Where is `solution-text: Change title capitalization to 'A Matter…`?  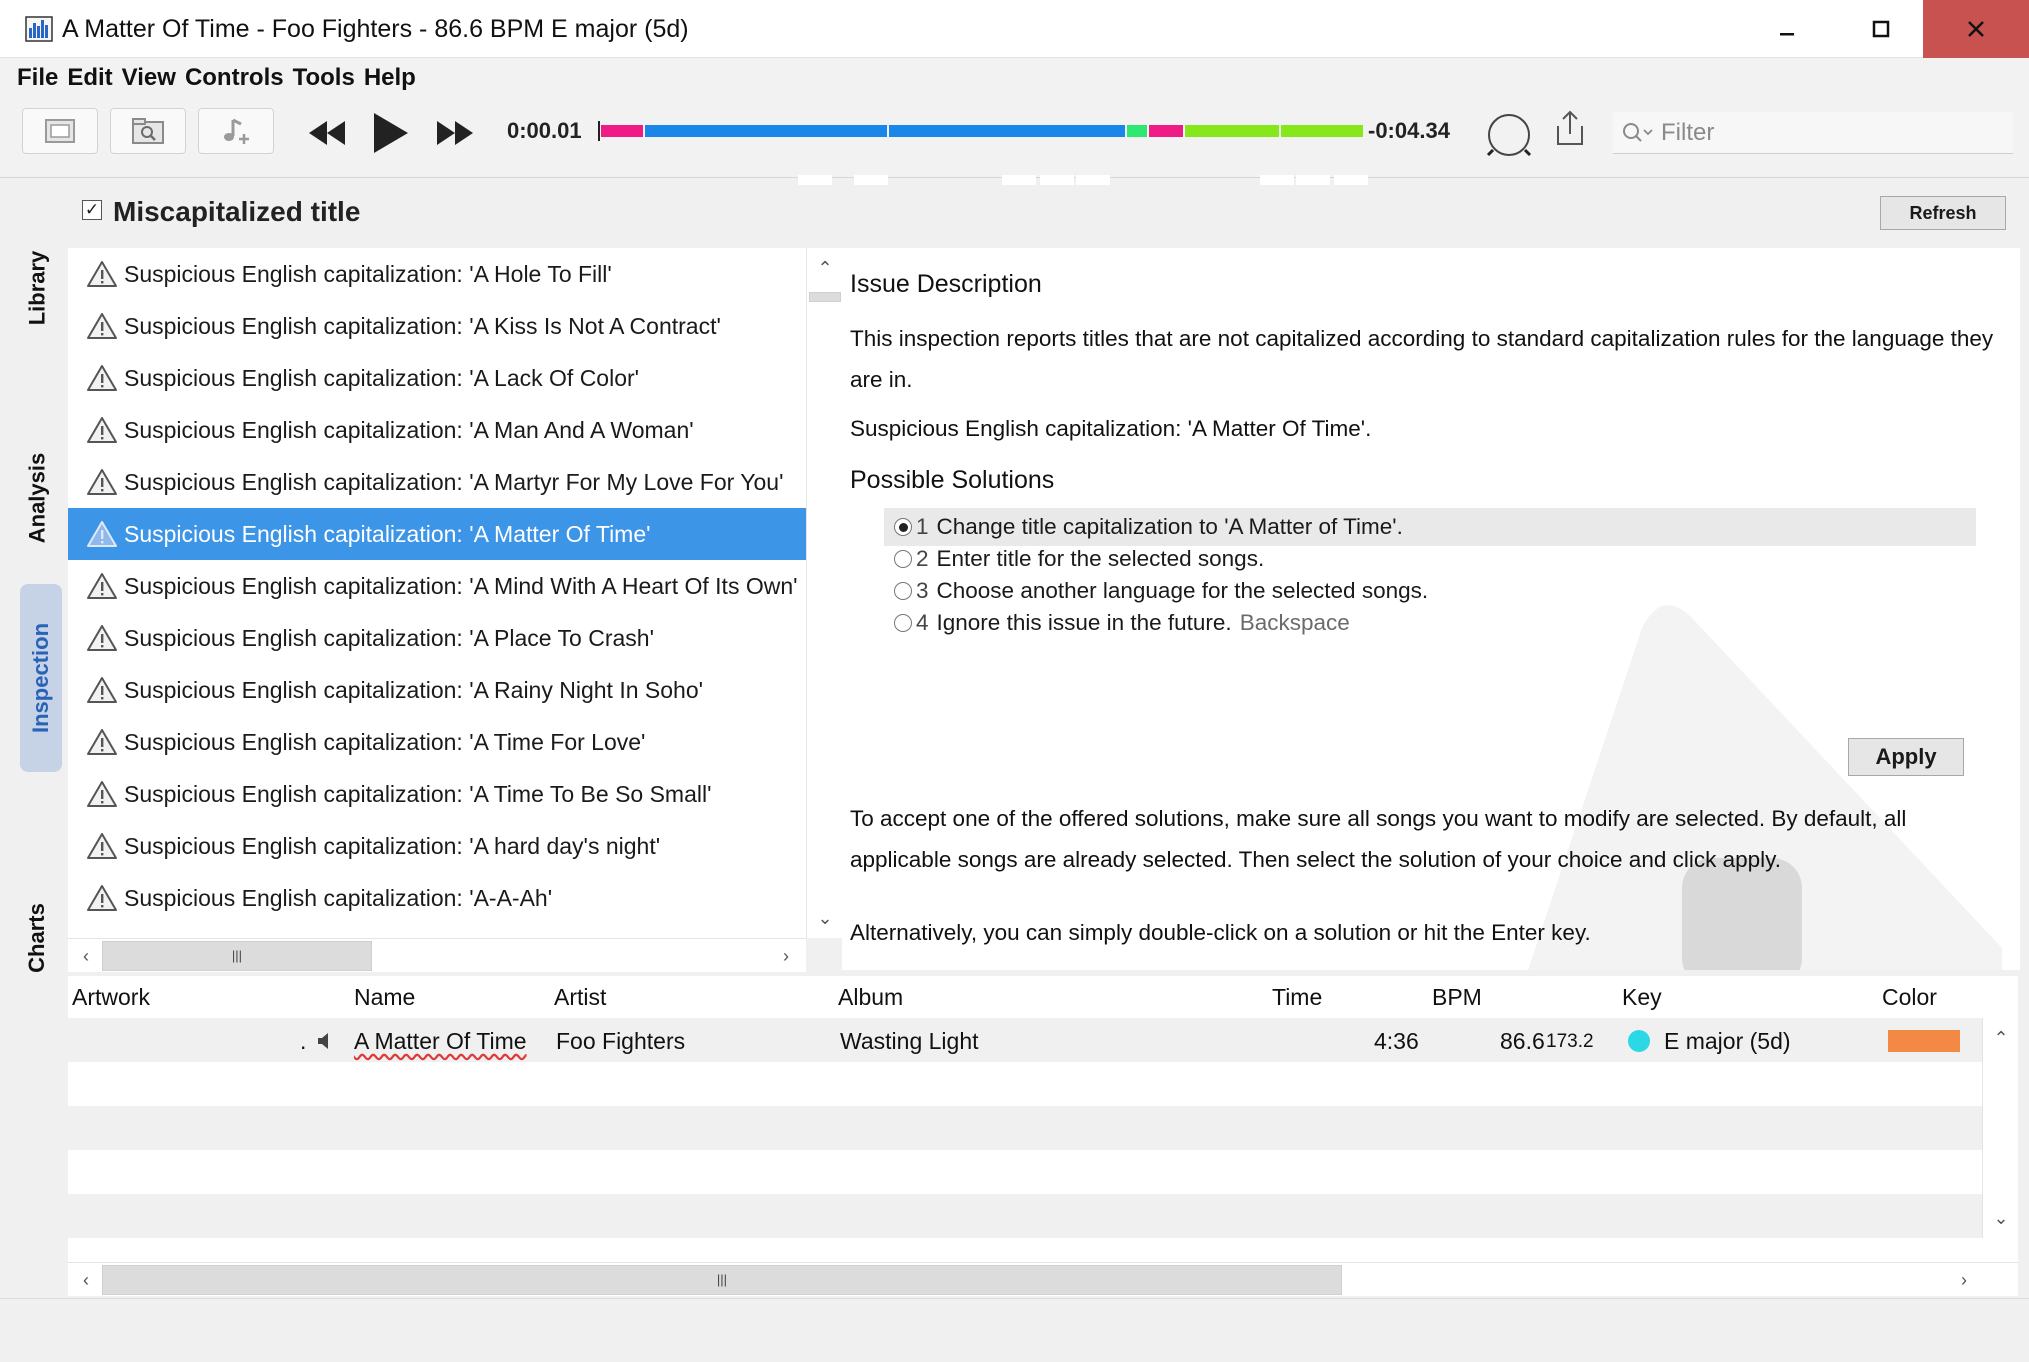 solution-text: Change title capitalization to 'A Matter… is located at coordinates (1169, 526).